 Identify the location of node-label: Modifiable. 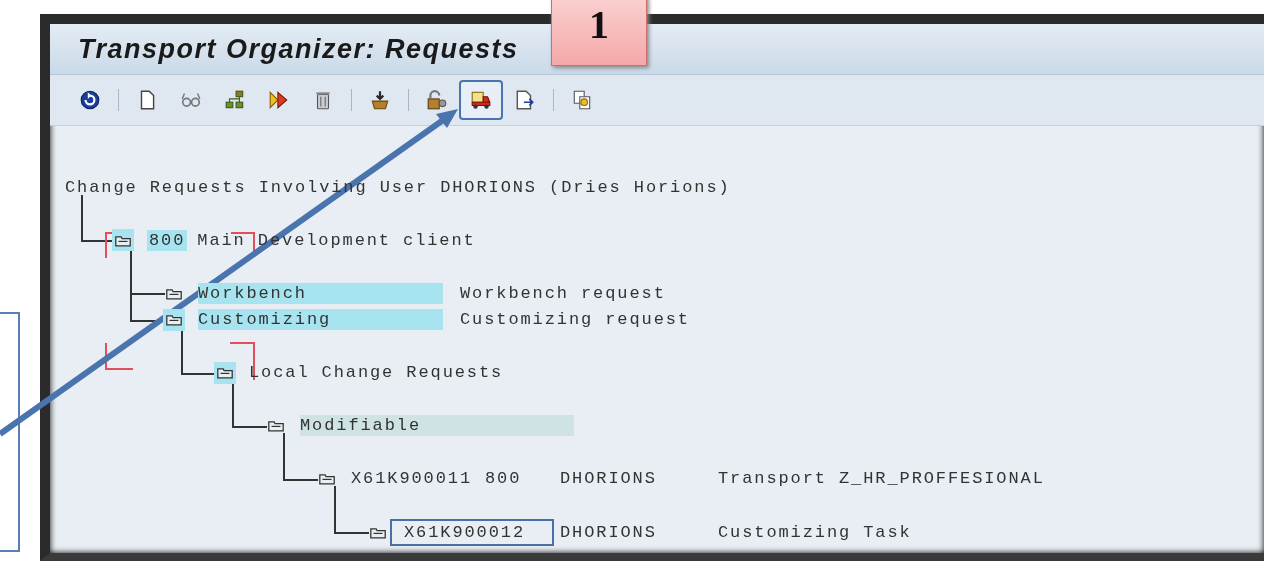
(437, 426).